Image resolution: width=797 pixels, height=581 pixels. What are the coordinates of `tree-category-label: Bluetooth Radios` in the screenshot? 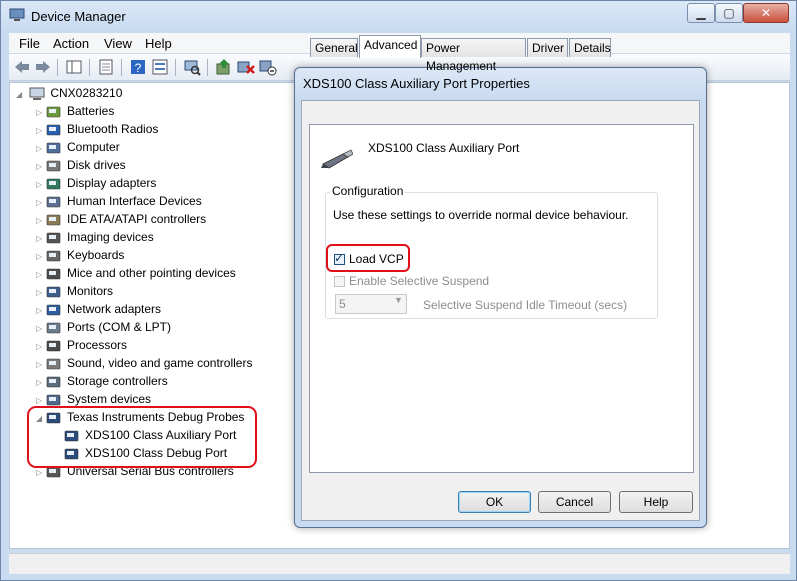 It's located at (113, 129).